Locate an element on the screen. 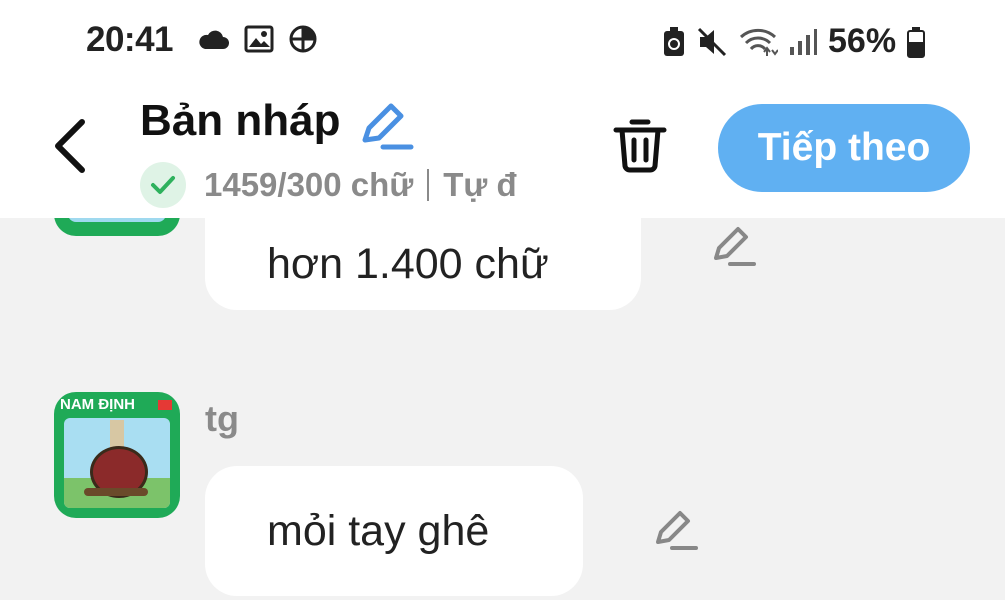 The image size is (1005, 600). vpn-icon is located at coordinates (303, 39).